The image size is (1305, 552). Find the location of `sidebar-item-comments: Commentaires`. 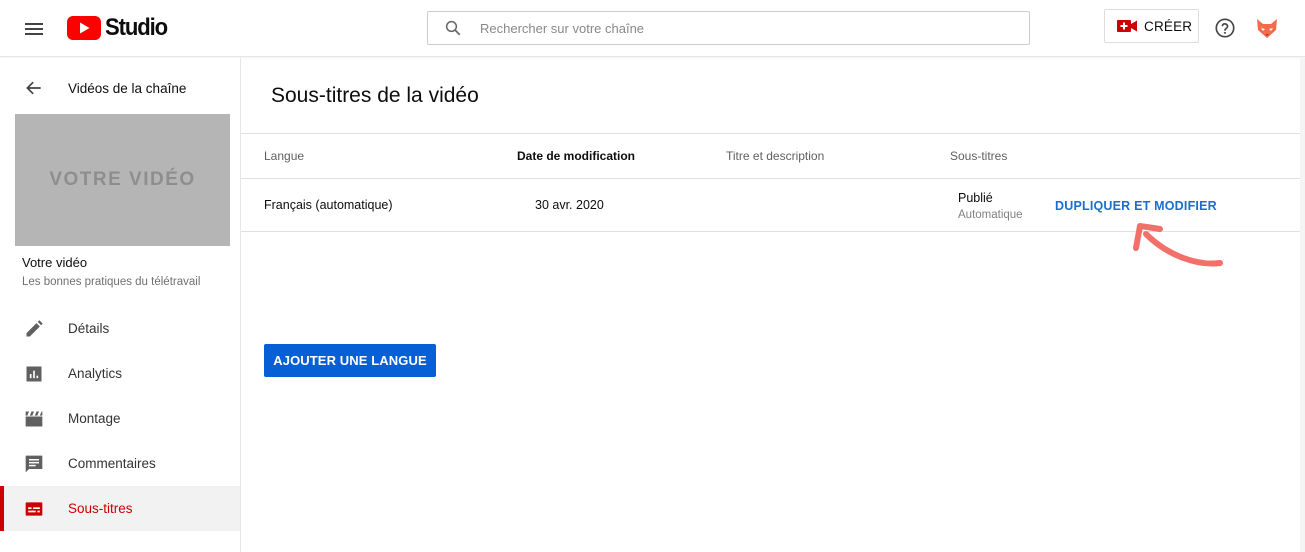

sidebar-item-comments: Commentaires is located at coordinates (120, 463).